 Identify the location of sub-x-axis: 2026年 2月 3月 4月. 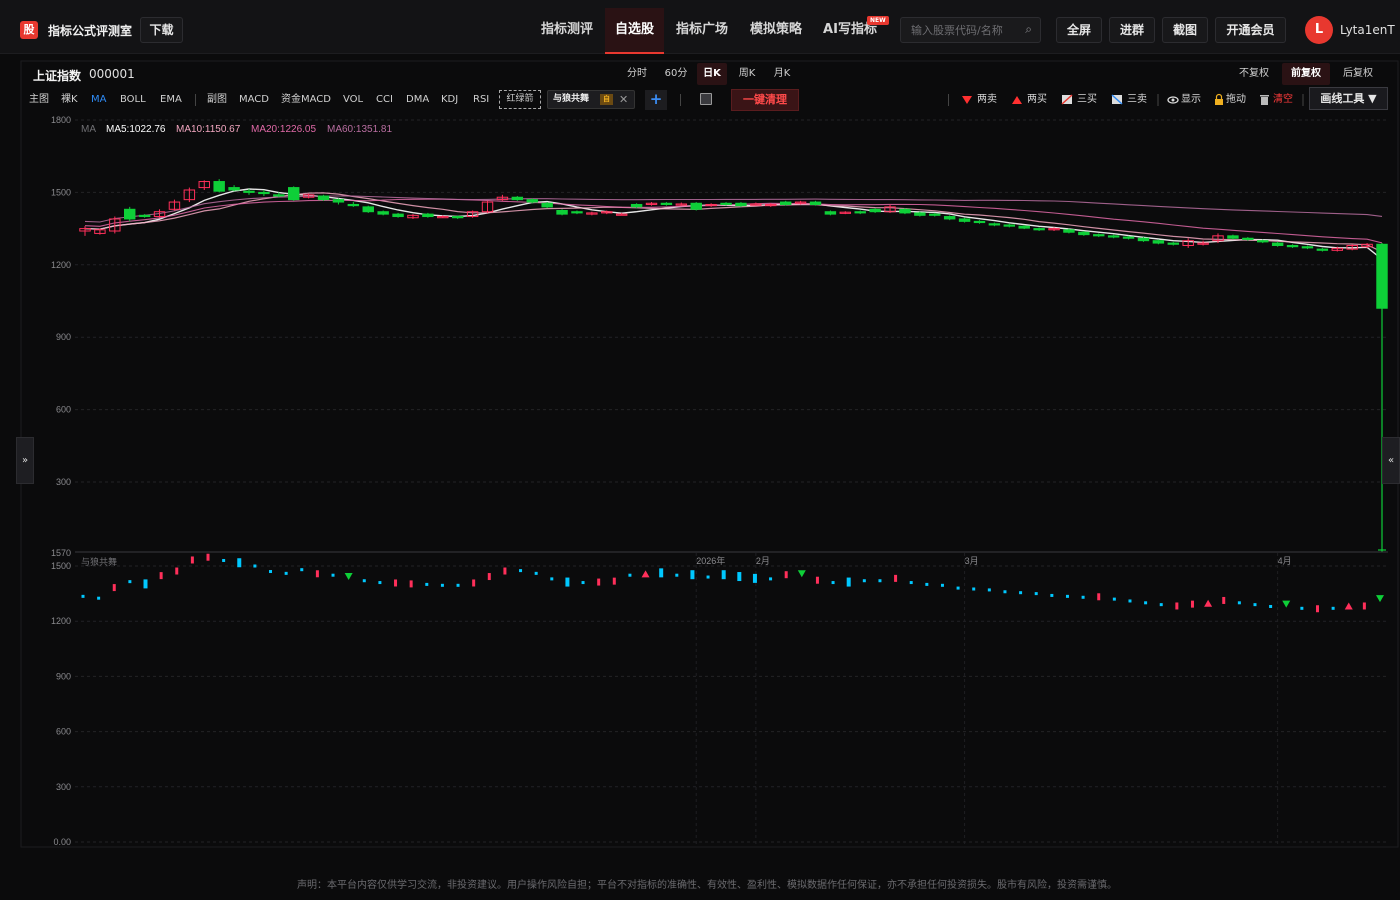
(993, 560).